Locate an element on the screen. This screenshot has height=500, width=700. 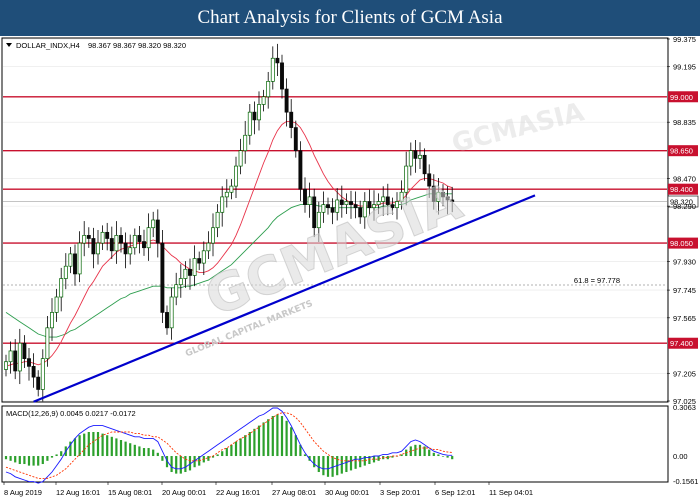
level-label: 97.400 is located at coordinates (681, 343).